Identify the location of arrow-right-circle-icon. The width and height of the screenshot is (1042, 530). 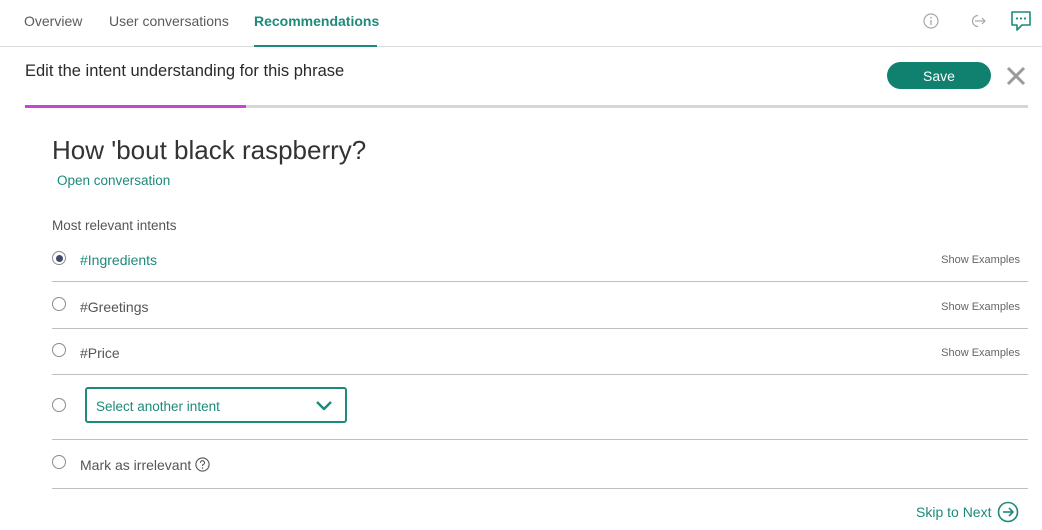
(1008, 512).